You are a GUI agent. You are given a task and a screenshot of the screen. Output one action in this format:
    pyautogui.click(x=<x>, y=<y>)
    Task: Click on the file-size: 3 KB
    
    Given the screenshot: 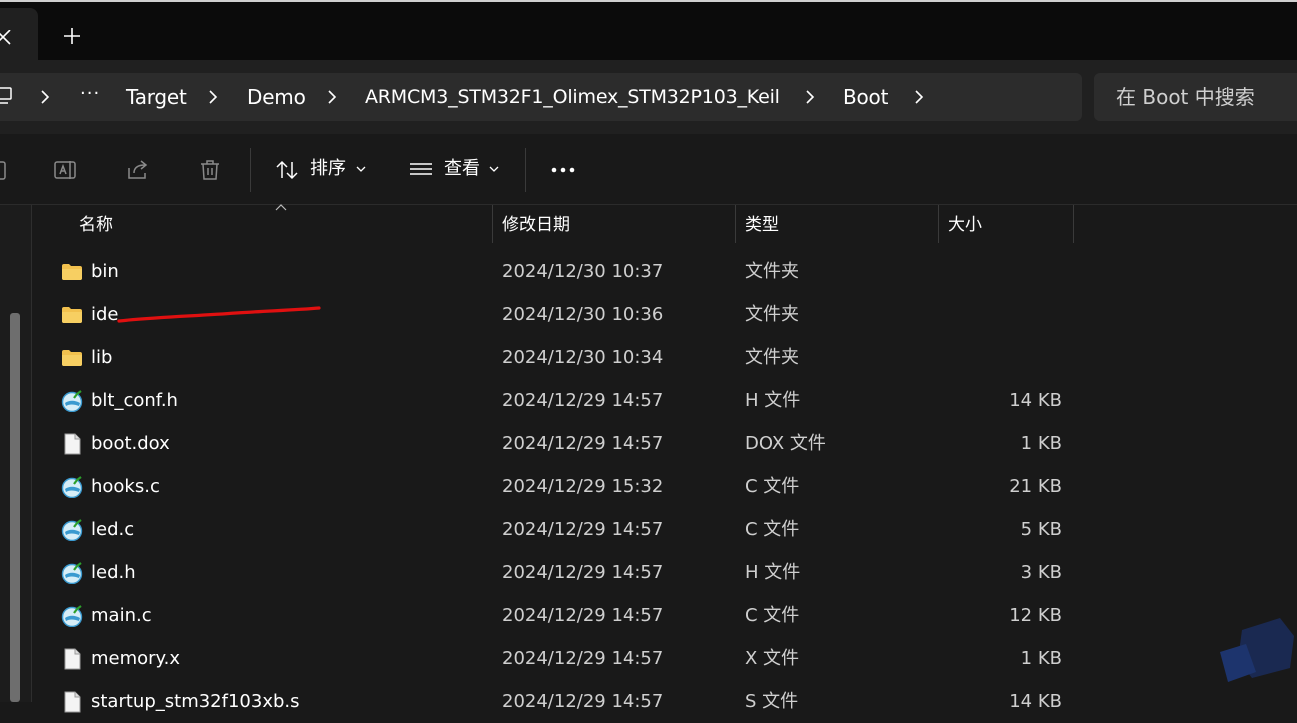 What is the action you would take?
    pyautogui.click(x=1041, y=572)
    